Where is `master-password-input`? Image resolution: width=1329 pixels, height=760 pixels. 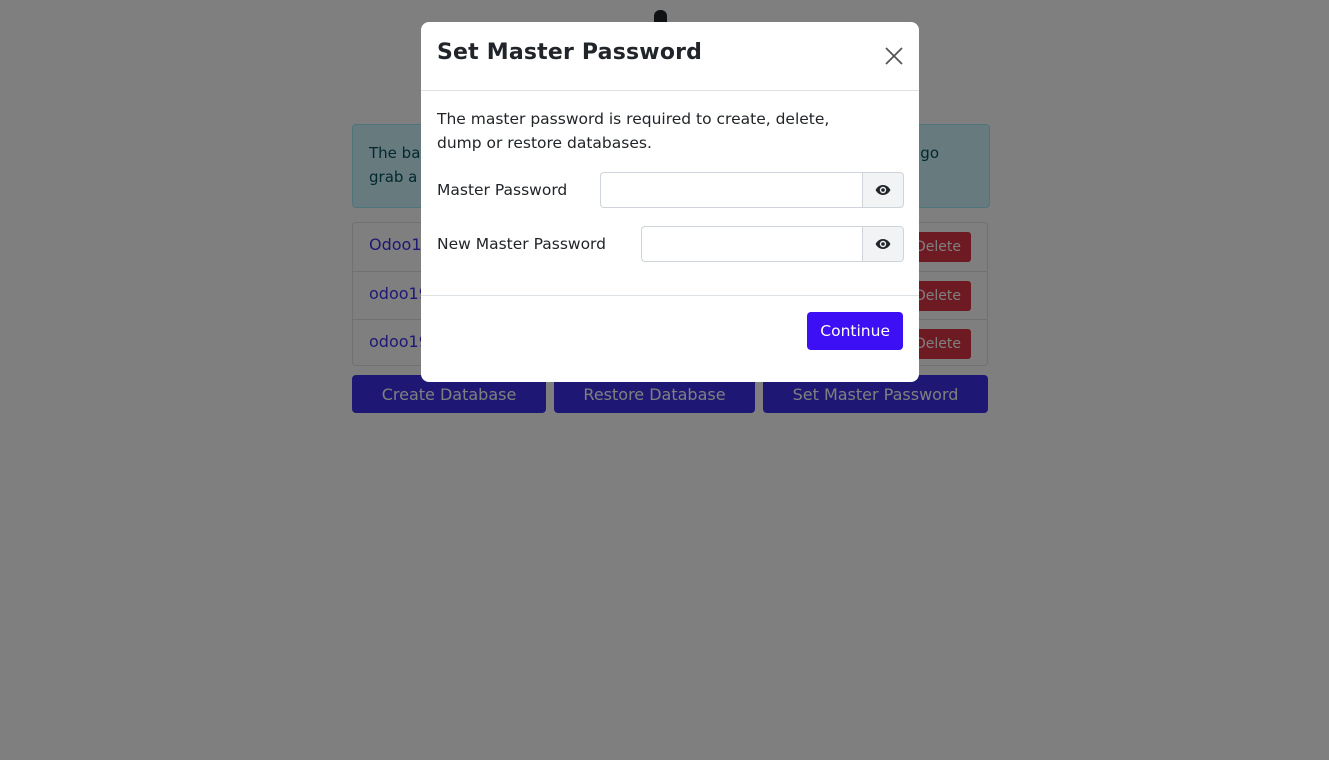 master-password-input is located at coordinates (731, 190).